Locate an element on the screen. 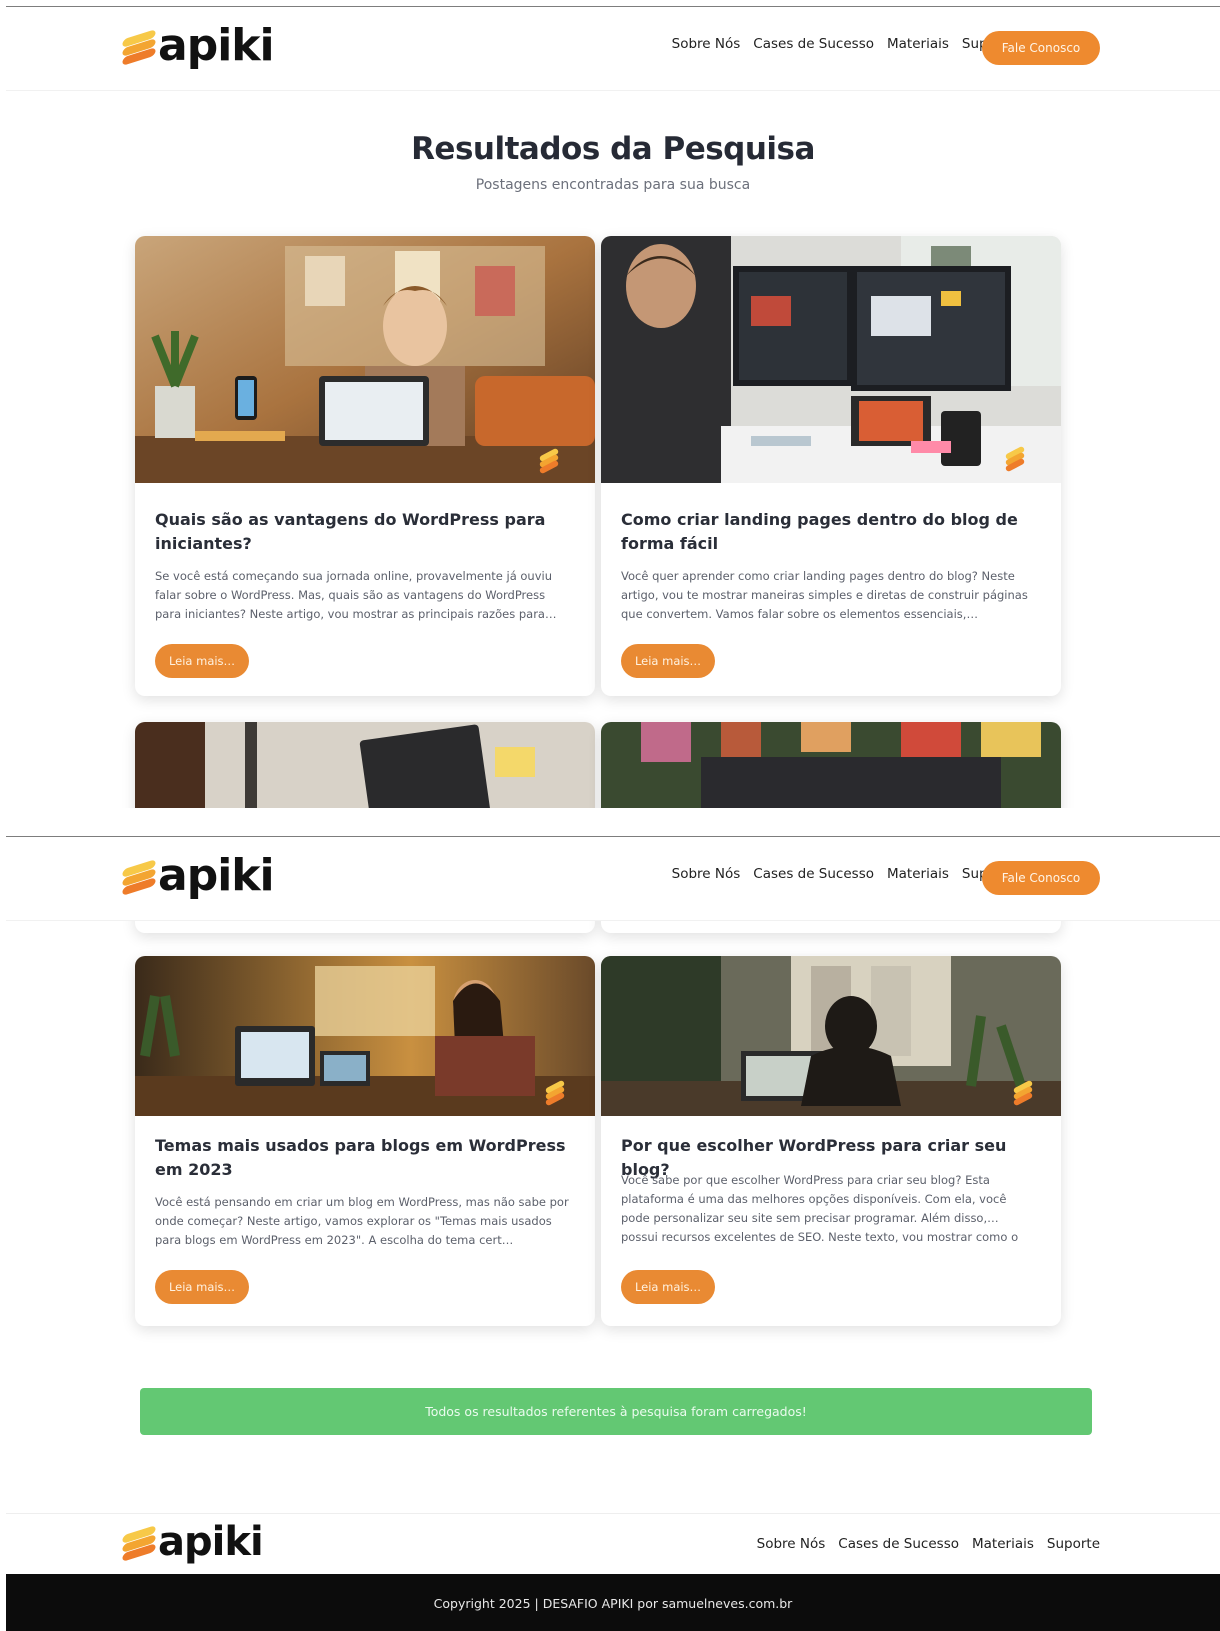 The image size is (1220, 1631). footer-nav-item-sobre-nos: Sobre Nós is located at coordinates (791, 1544).